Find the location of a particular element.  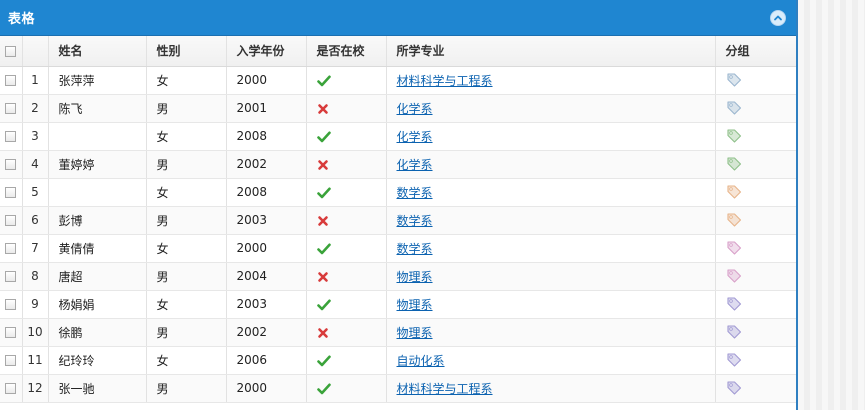

header-gender: 性别 is located at coordinates (186, 51).